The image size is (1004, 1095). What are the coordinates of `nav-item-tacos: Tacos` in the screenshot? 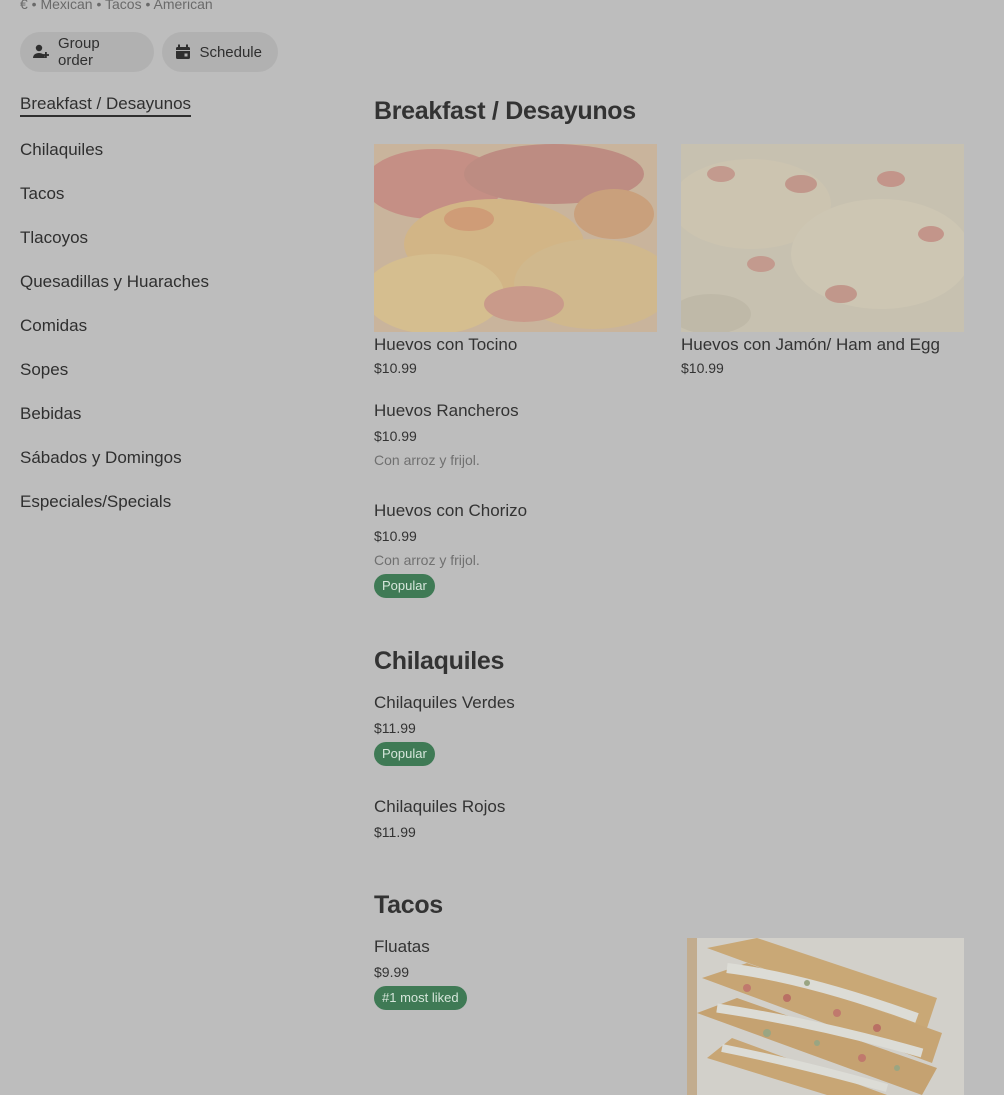 It's located at (42, 194).